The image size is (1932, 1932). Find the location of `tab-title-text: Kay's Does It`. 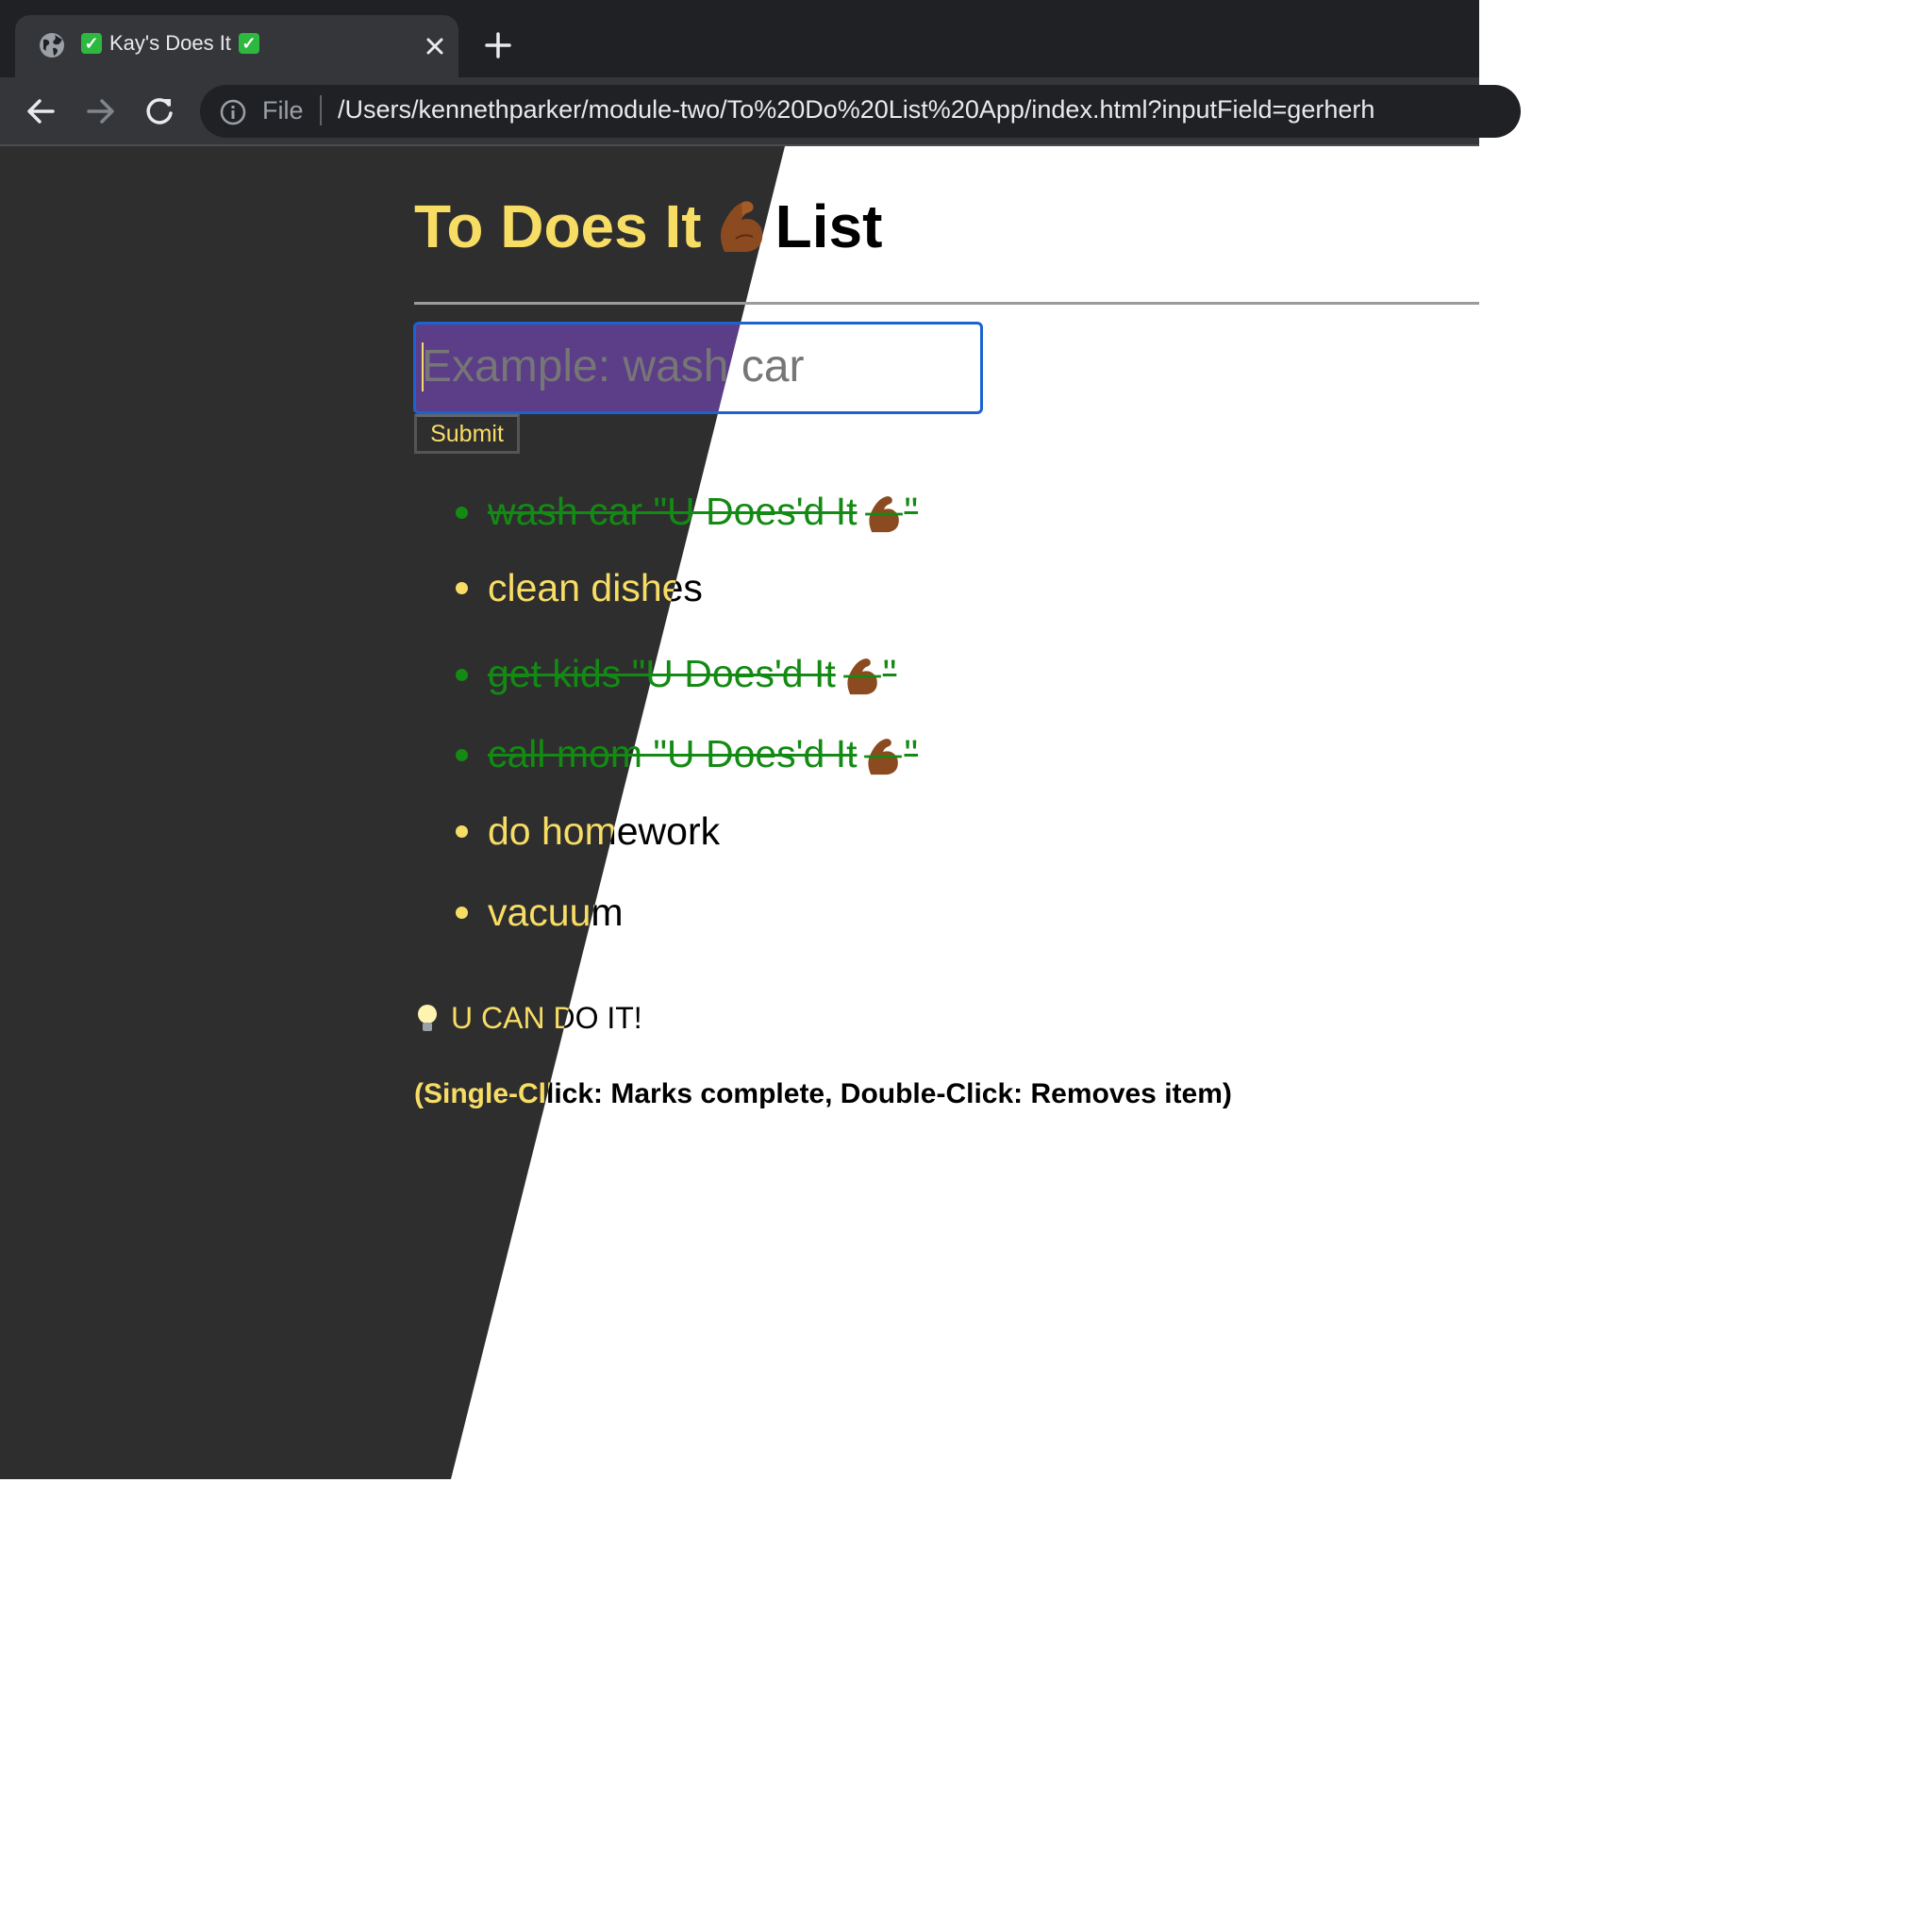

tab-title-text: Kay's Does It is located at coordinates (170, 43).